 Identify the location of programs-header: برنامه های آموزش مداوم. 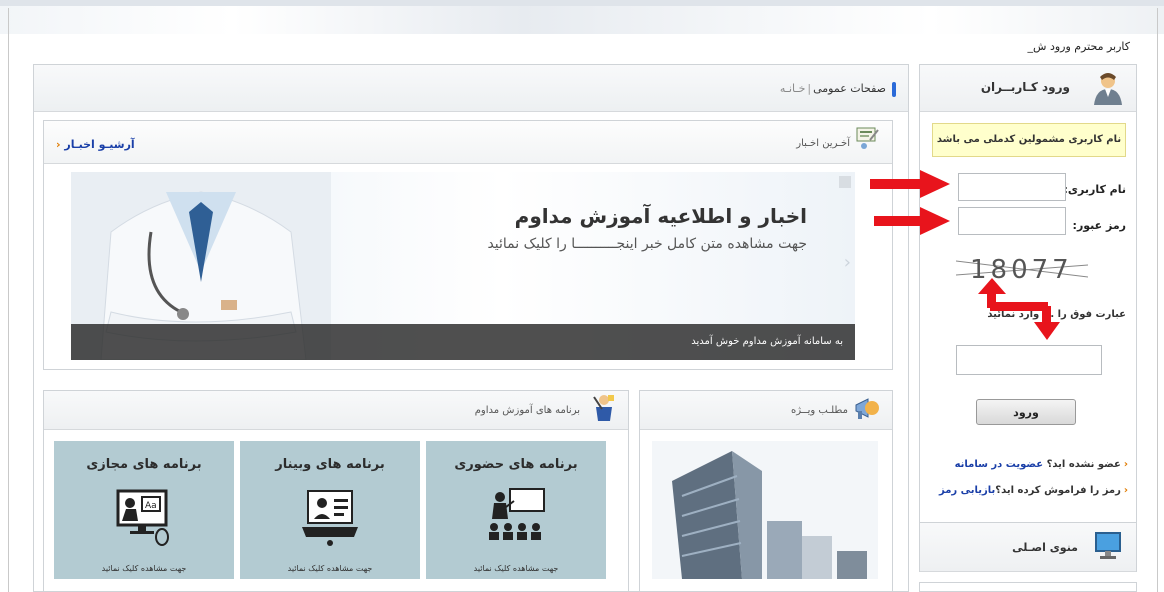
(336, 410).